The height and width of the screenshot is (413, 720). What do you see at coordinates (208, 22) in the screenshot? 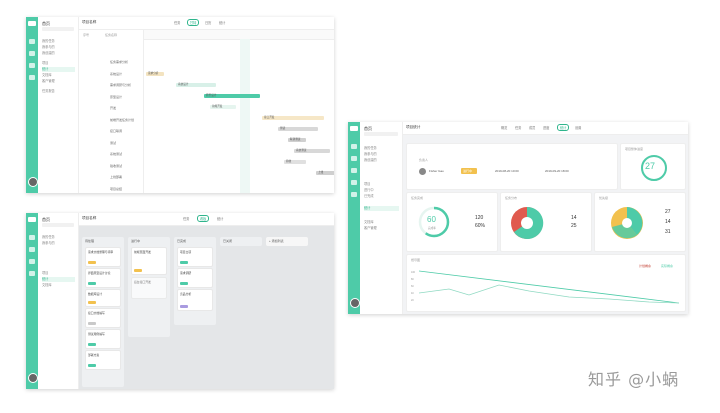
I see `tab: 日历` at bounding box center [208, 22].